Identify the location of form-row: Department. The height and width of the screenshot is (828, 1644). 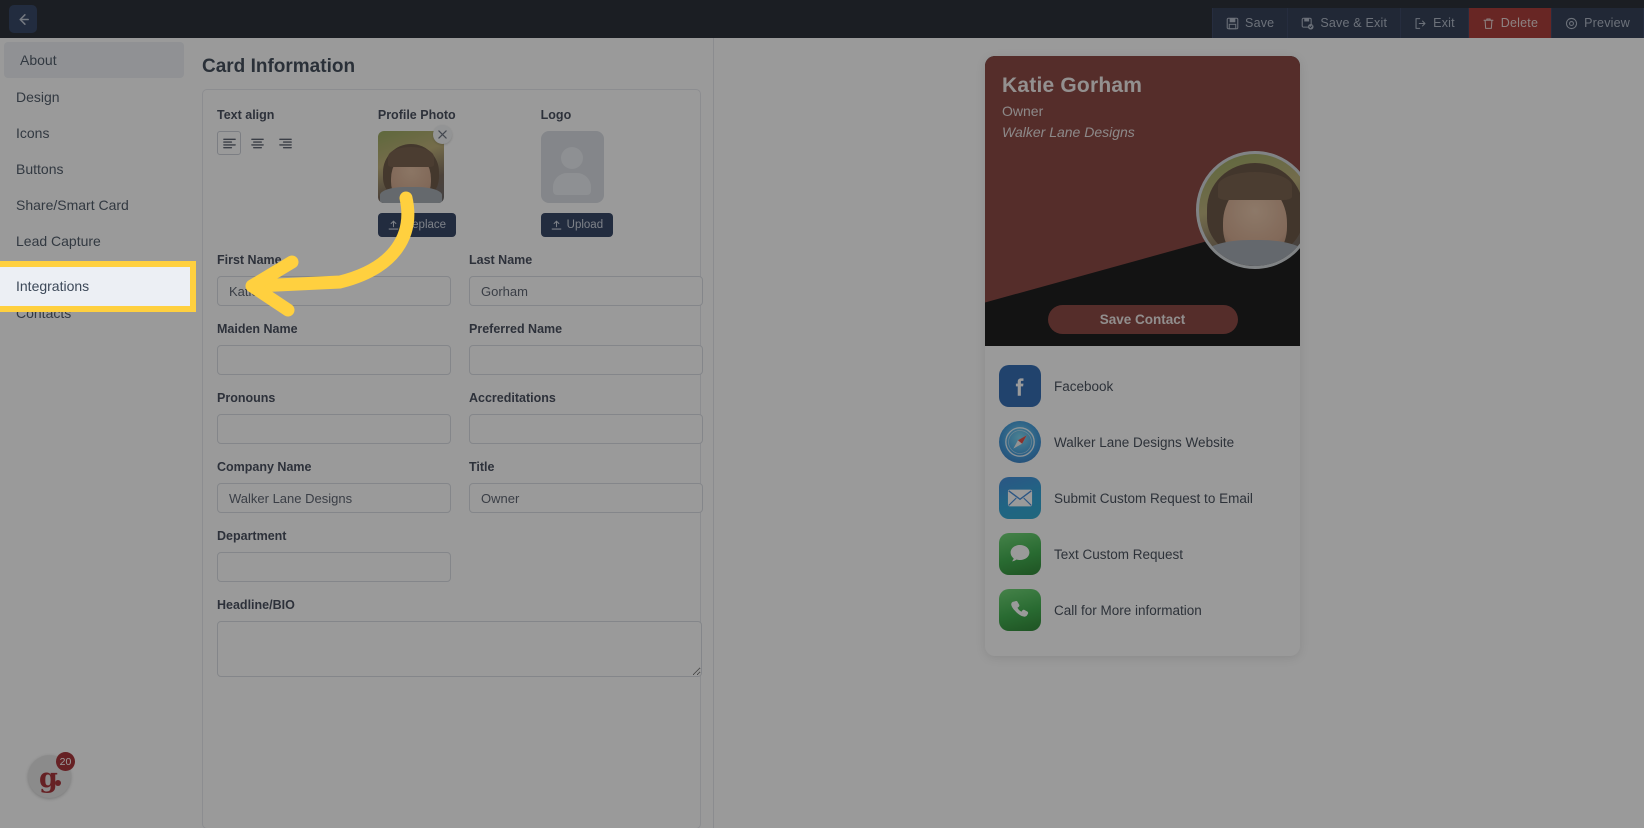
(451, 555).